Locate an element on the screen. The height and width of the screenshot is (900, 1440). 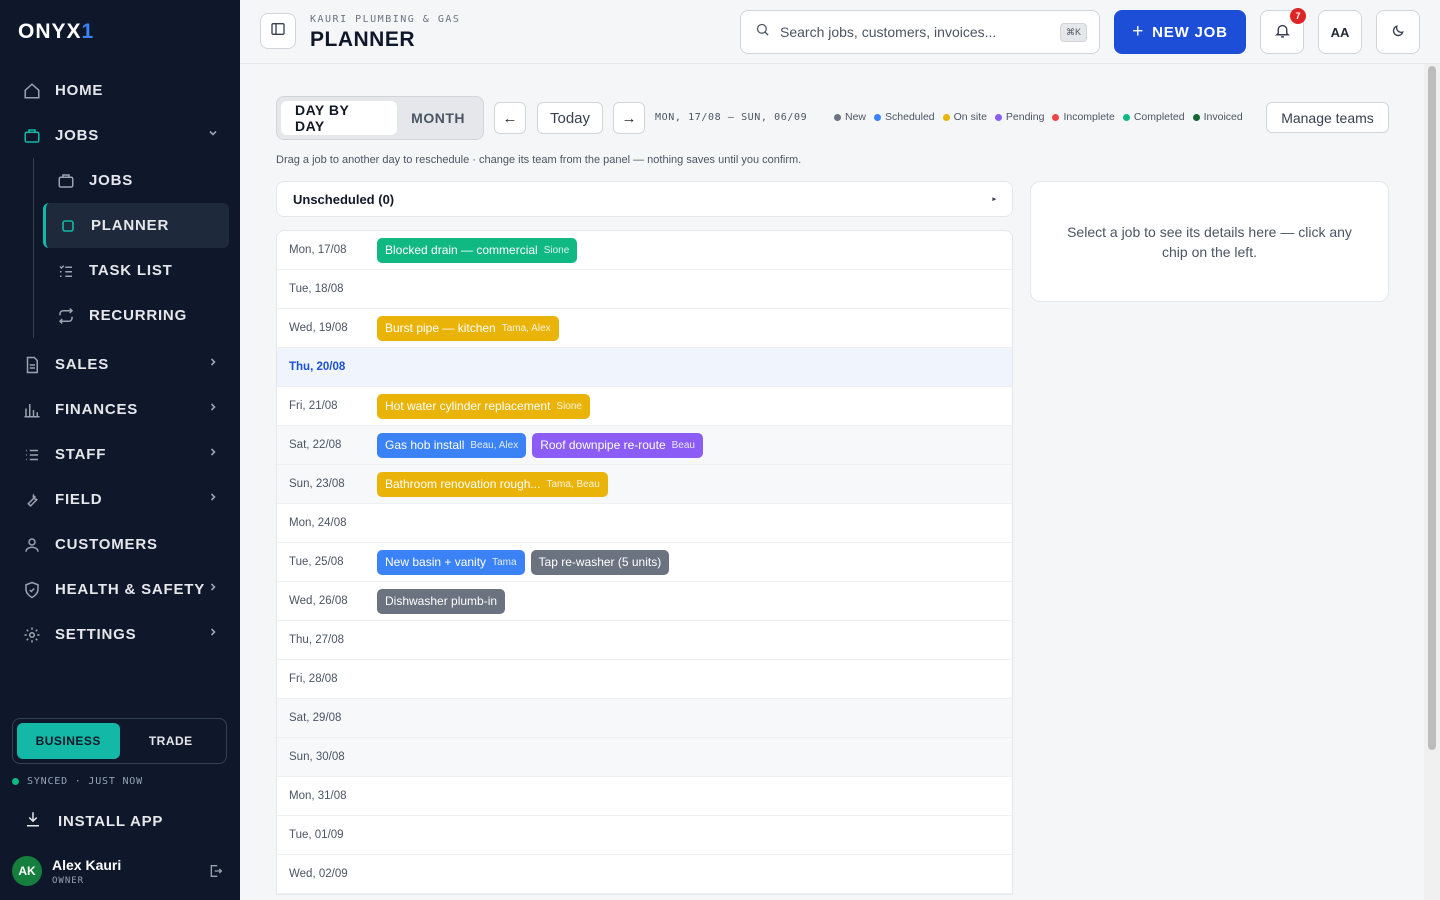
view-day-by-day-tab: DAY BY DAY is located at coordinates (339, 118).